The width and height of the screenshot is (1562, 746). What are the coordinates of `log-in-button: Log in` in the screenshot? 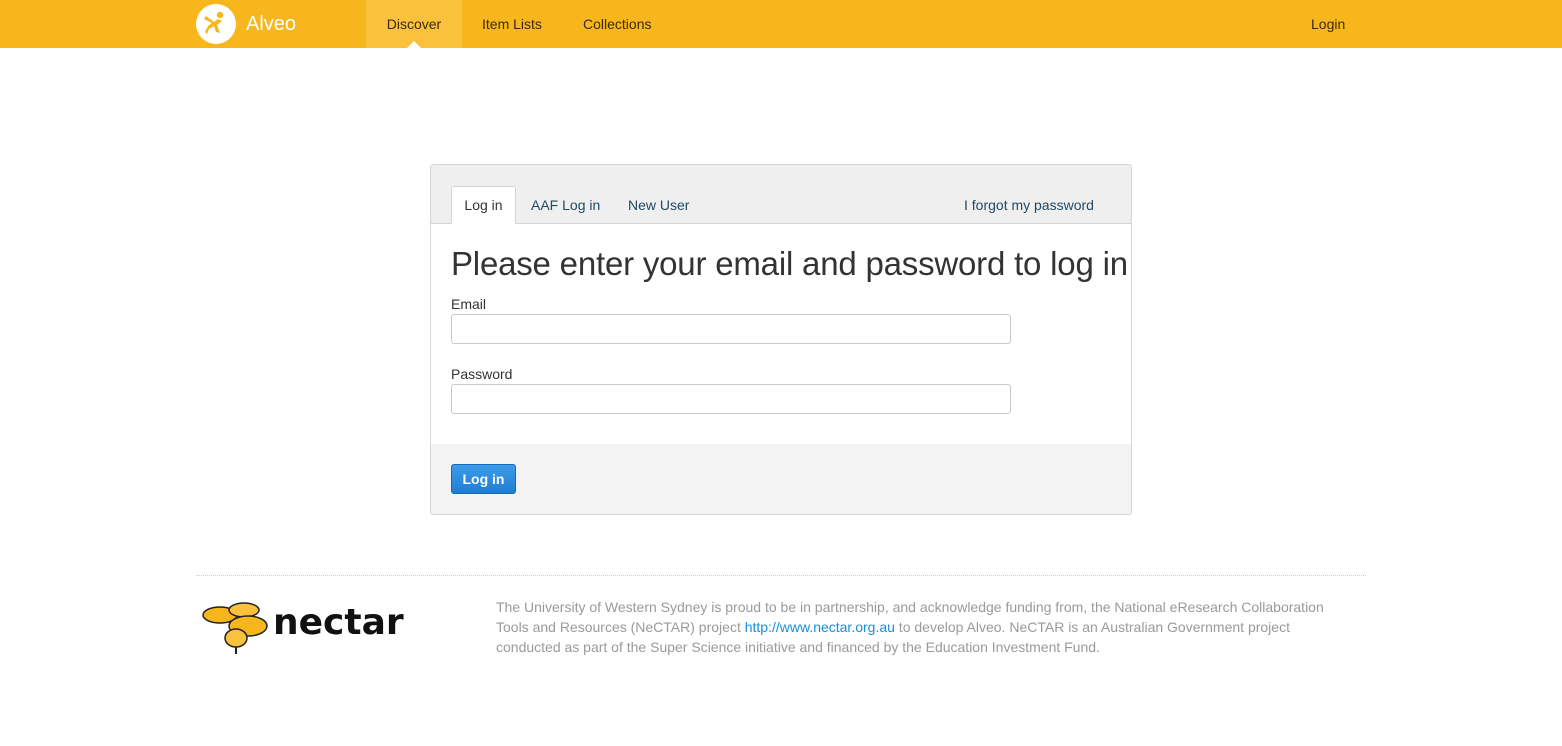 It's located at (483, 479).